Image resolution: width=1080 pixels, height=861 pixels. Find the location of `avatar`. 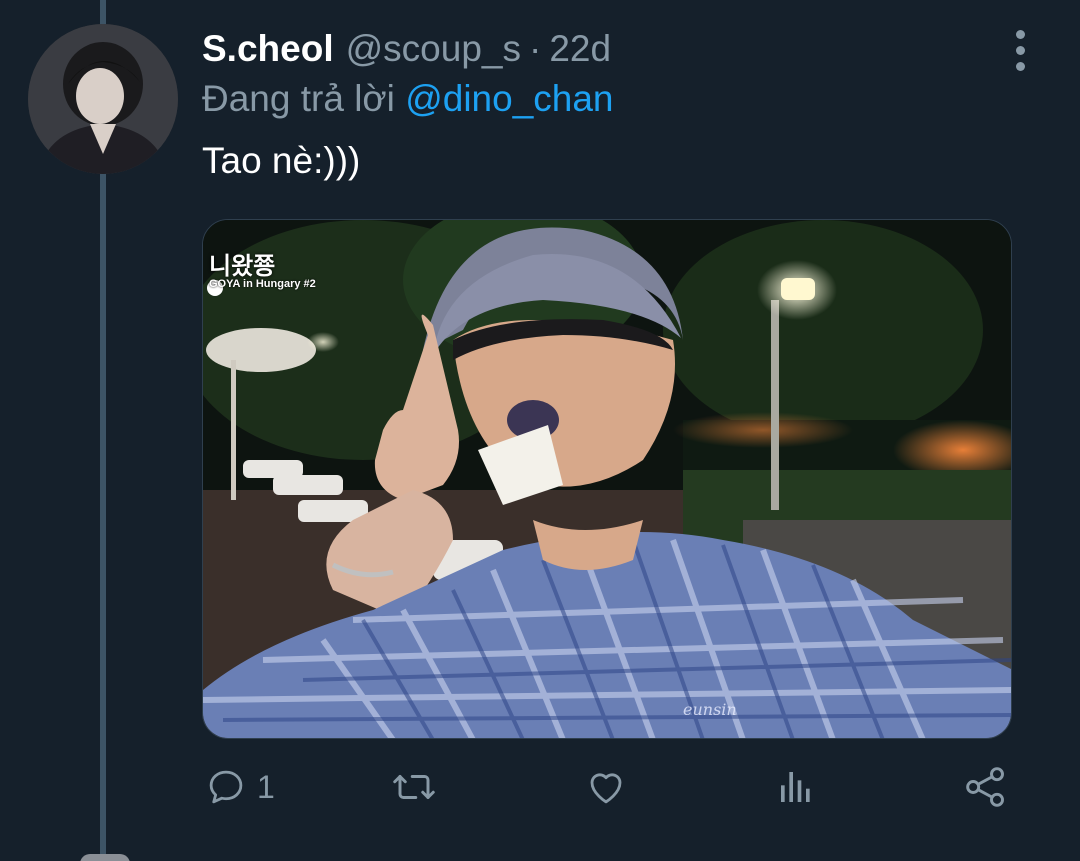

avatar is located at coordinates (103, 99).